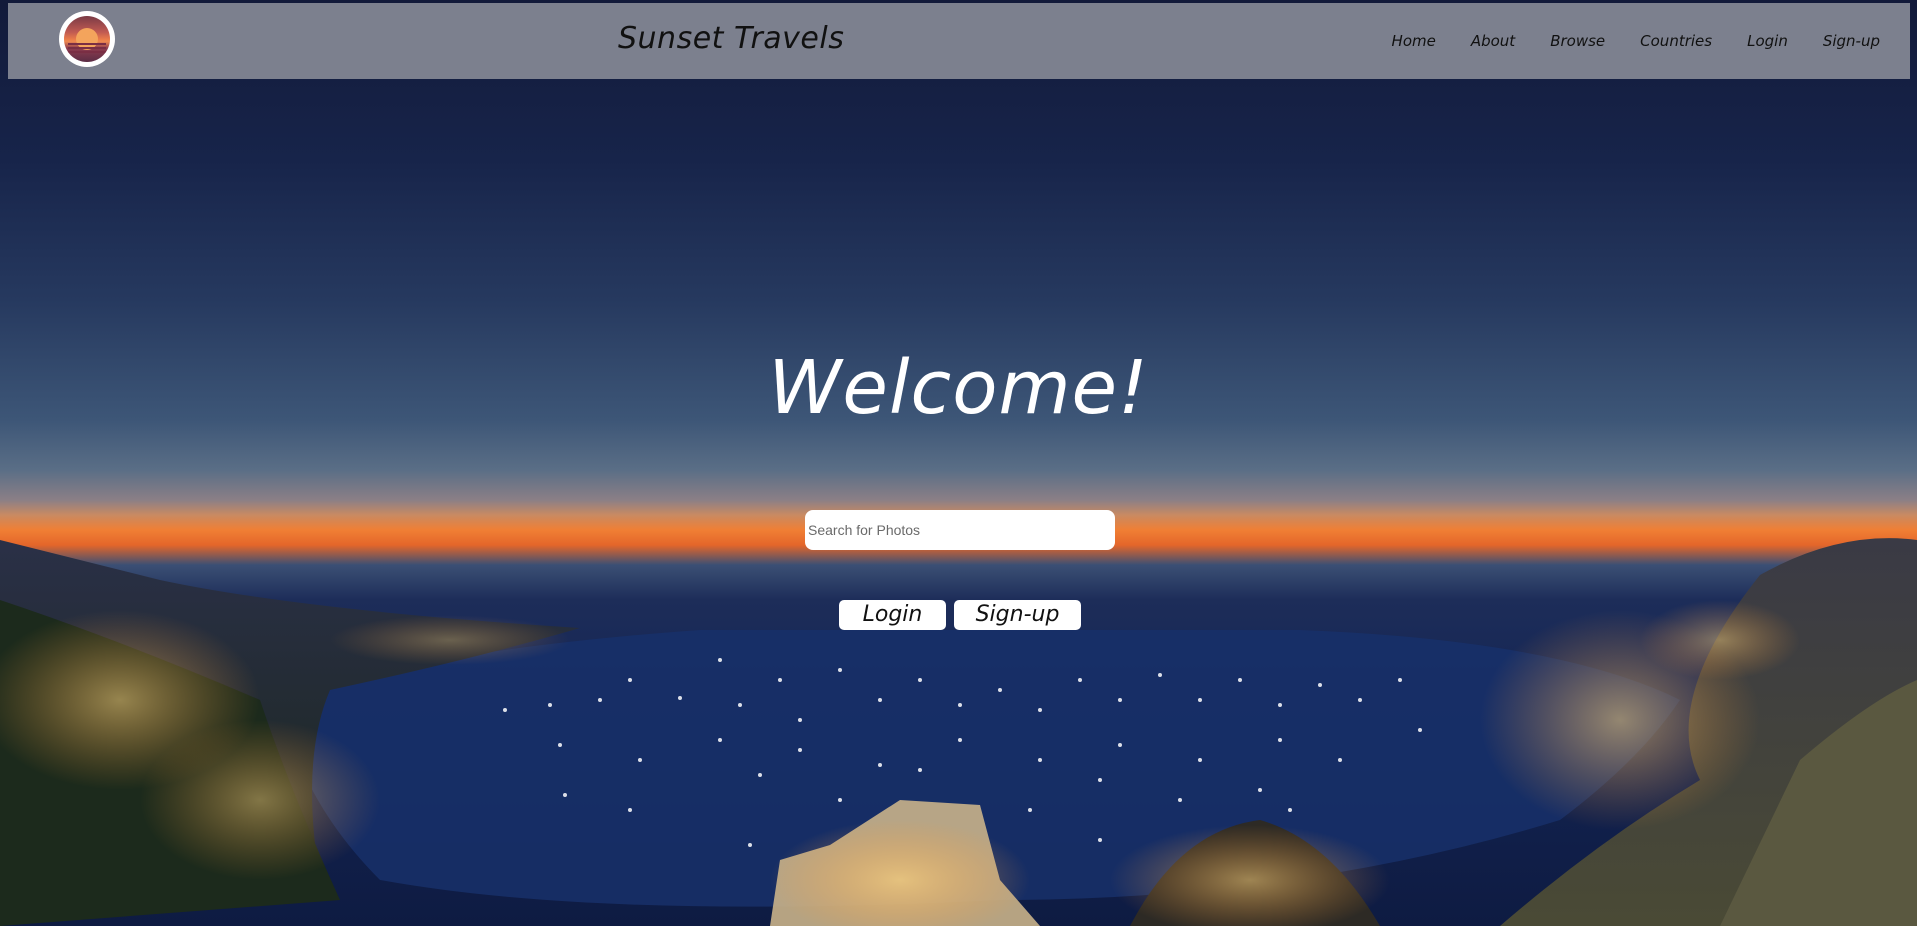  What do you see at coordinates (1017, 615) in the screenshot?
I see `signup-button: Sign-up` at bounding box center [1017, 615].